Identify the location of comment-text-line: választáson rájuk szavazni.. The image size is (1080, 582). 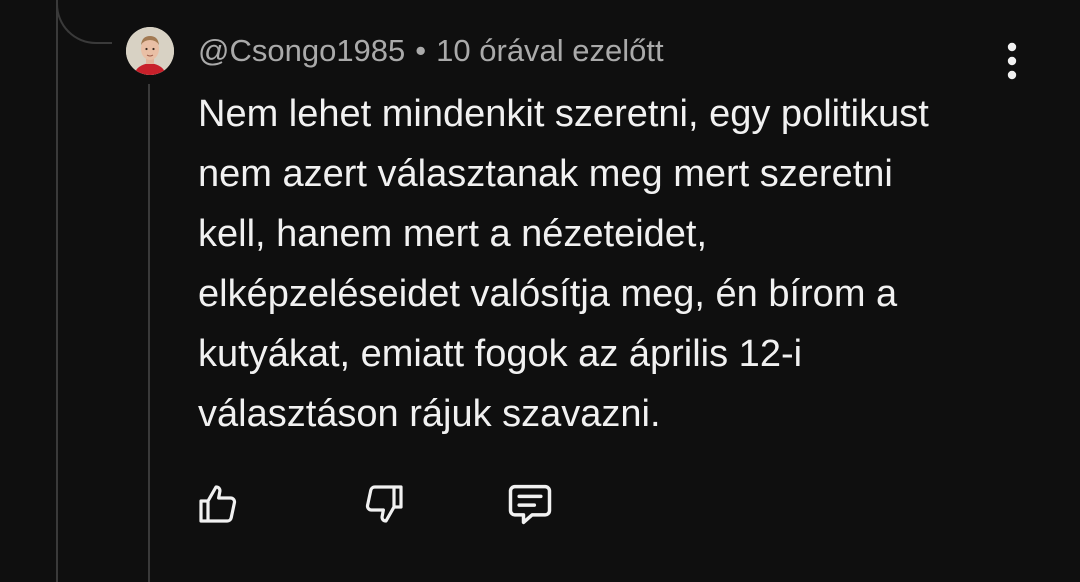
(429, 414).